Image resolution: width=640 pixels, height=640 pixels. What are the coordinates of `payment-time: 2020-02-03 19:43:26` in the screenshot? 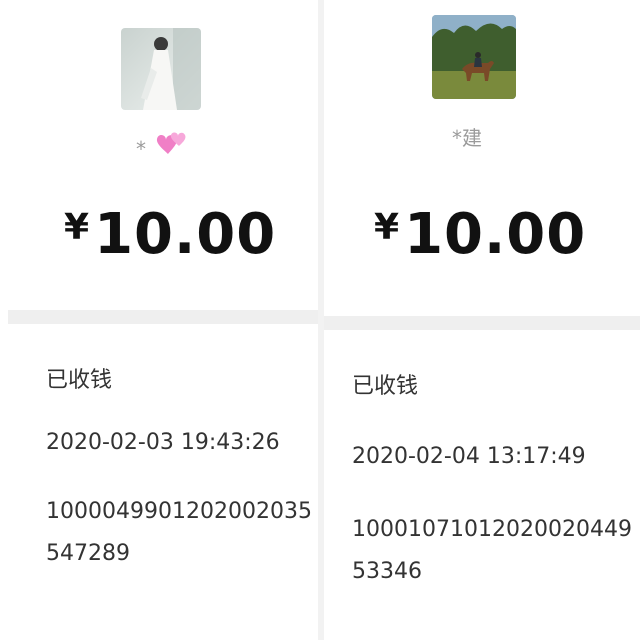 It's located at (163, 442).